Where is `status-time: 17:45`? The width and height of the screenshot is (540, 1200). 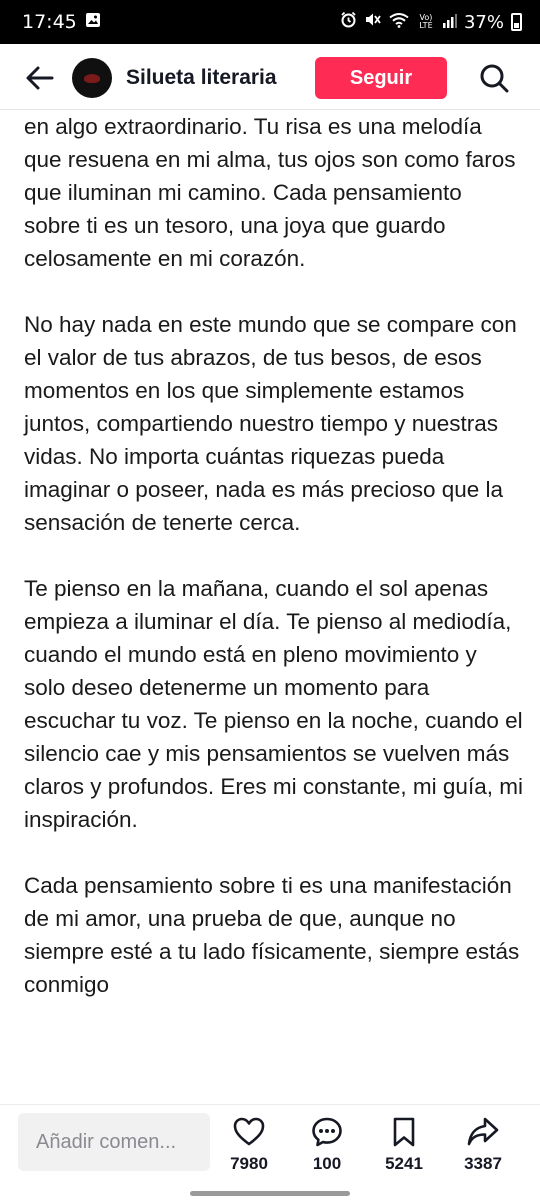 status-time: 17:45 is located at coordinates (49, 22).